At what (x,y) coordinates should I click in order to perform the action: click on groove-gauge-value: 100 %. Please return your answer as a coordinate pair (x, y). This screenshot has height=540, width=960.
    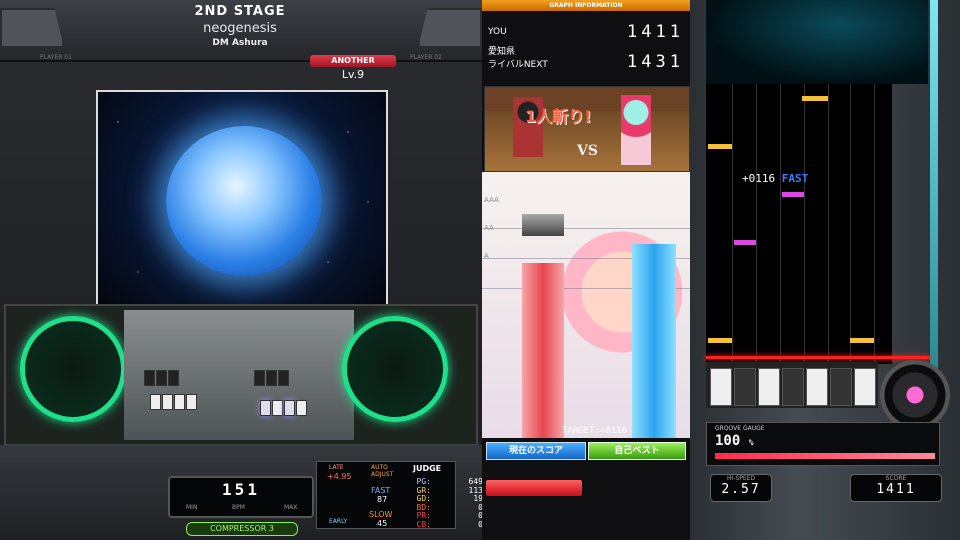
    Looking at the image, I should click on (734, 441).